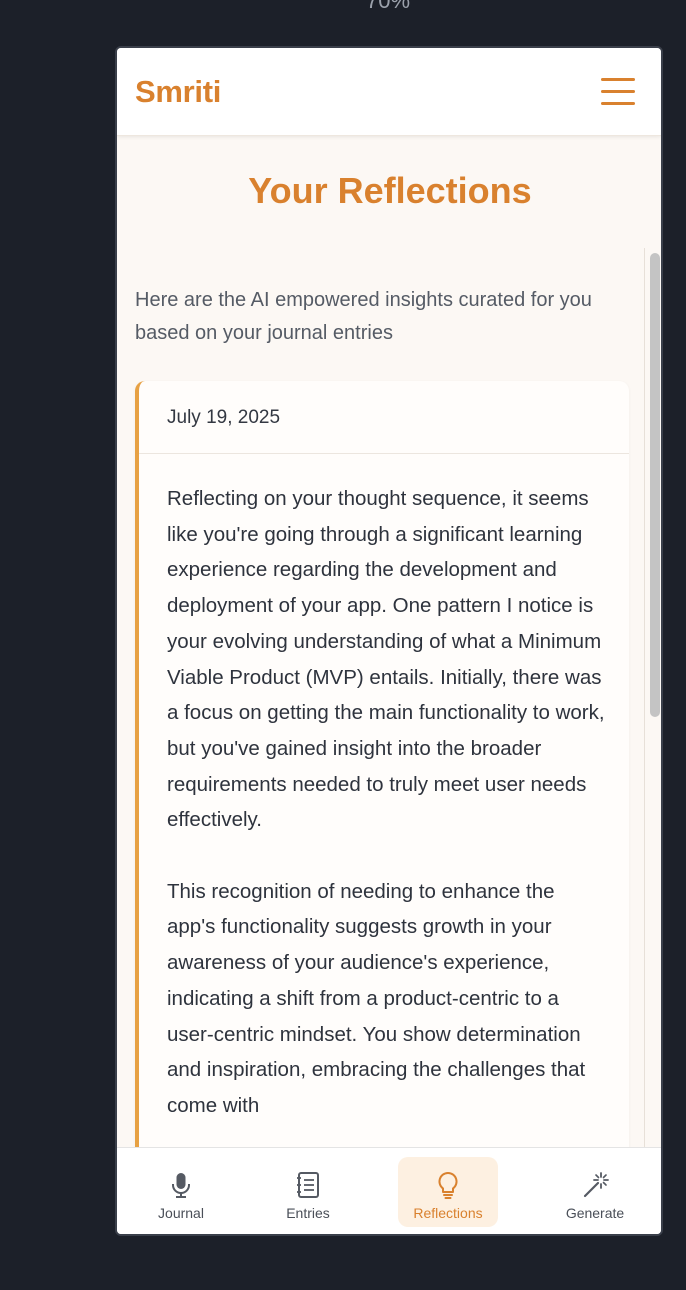  What do you see at coordinates (596, 1185) in the screenshot?
I see `magic-wand-icon` at bounding box center [596, 1185].